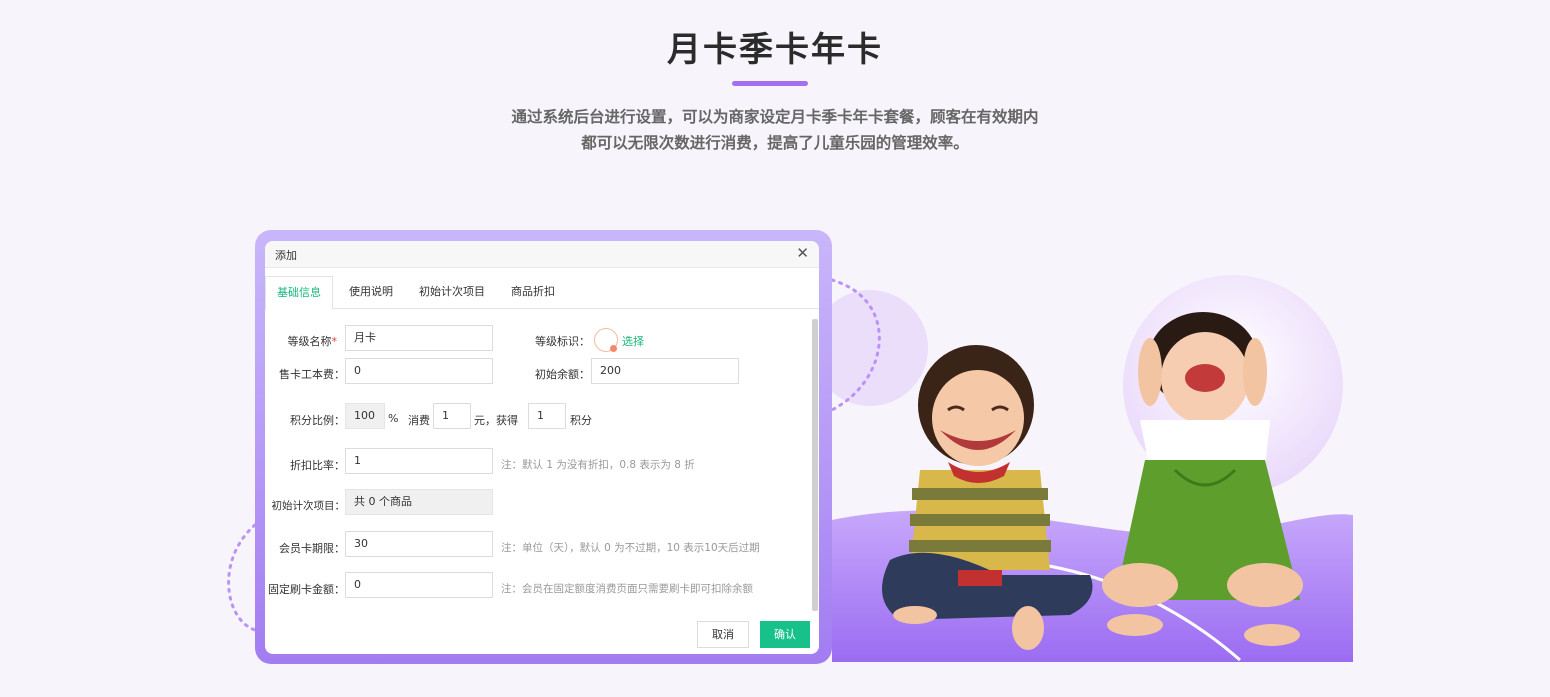  I want to click on consume-amount-input: 1, so click(452, 416).